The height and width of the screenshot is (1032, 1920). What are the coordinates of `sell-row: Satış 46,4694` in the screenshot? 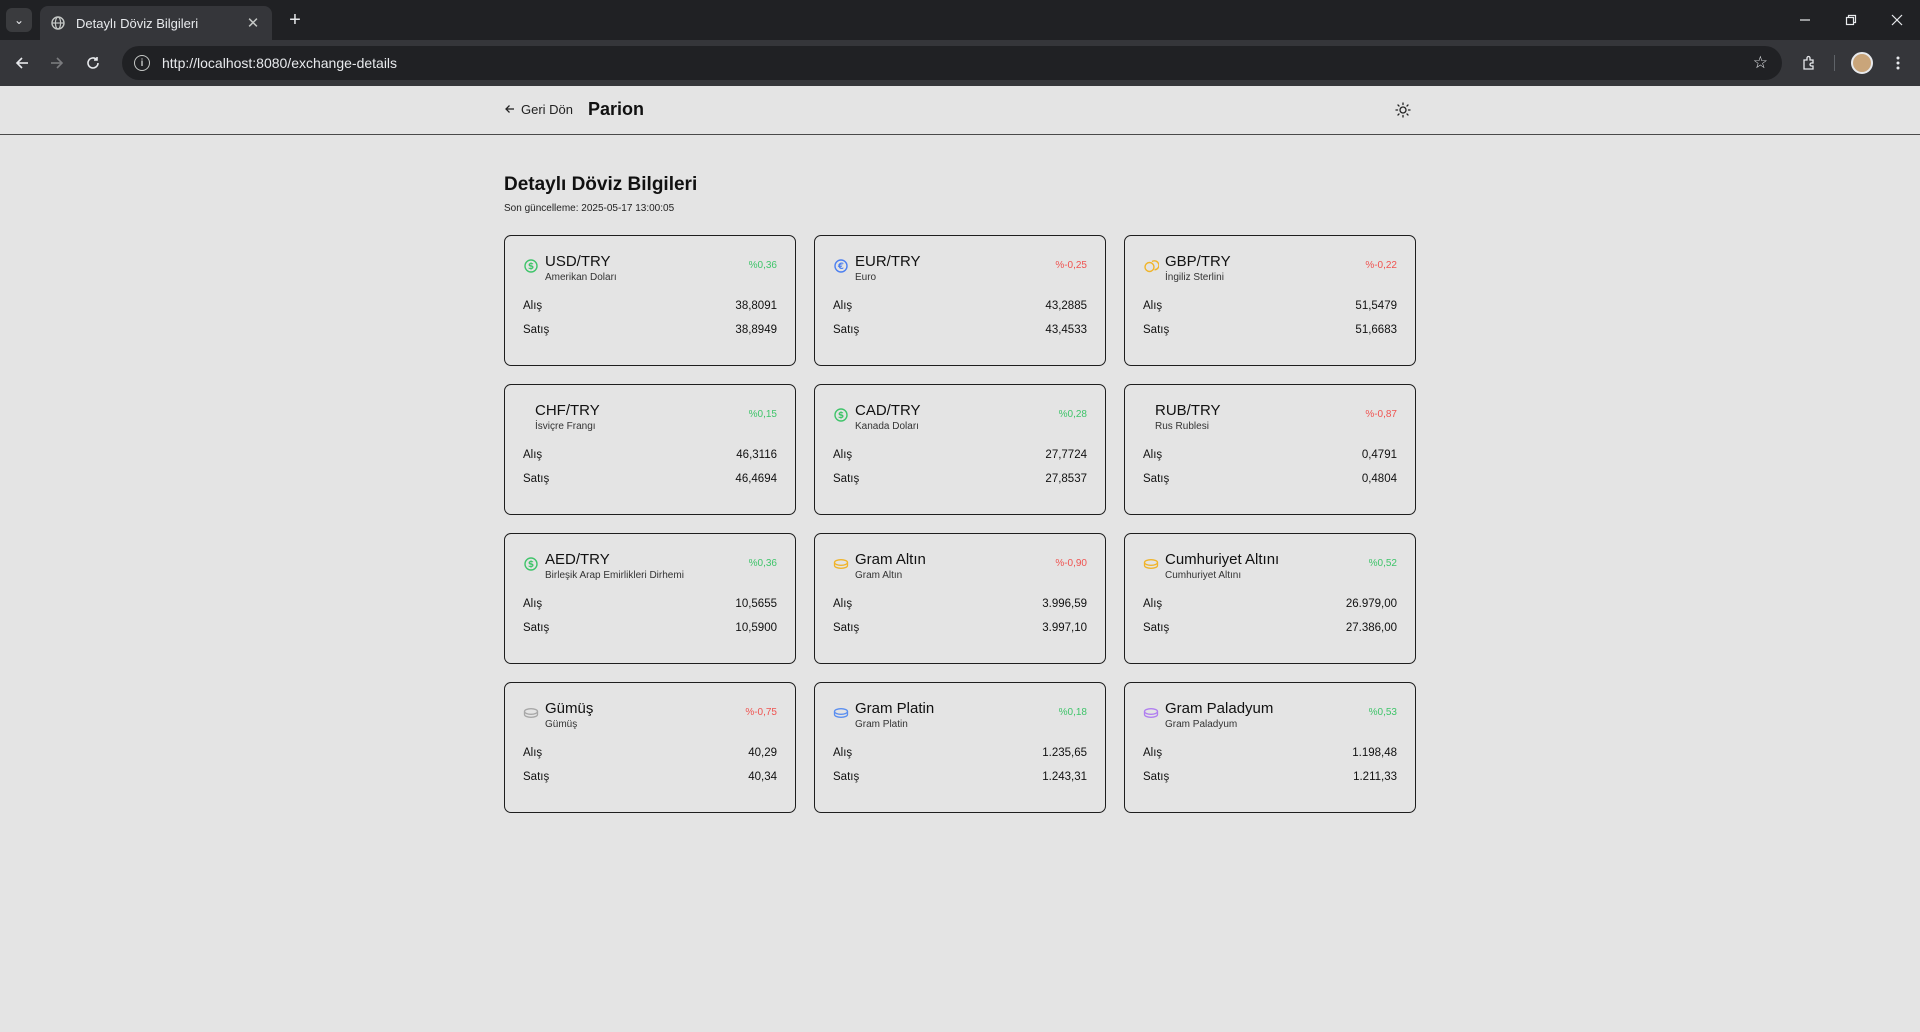 It's located at (650, 479).